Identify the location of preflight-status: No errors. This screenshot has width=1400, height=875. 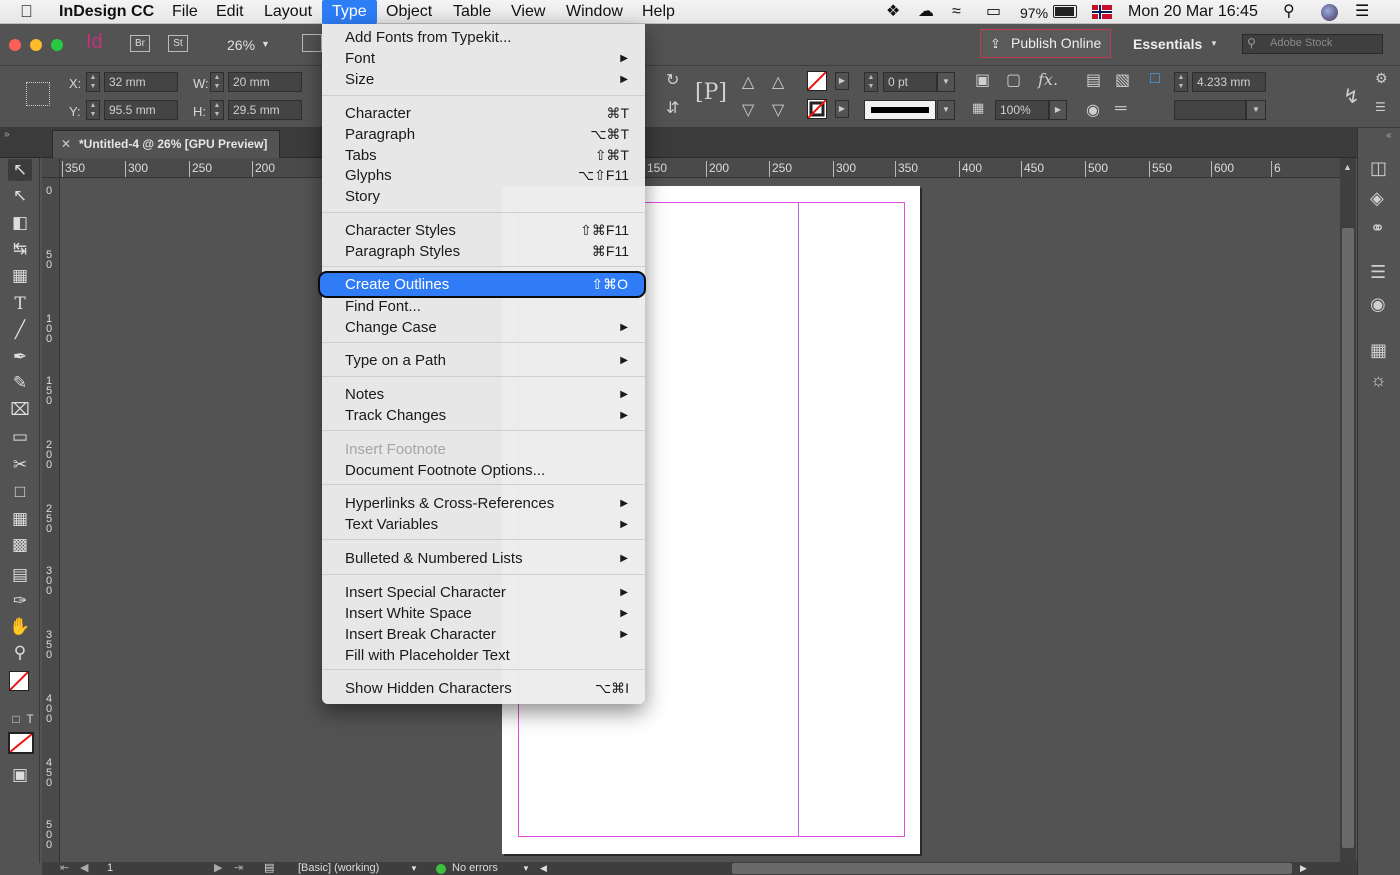
(475, 868).